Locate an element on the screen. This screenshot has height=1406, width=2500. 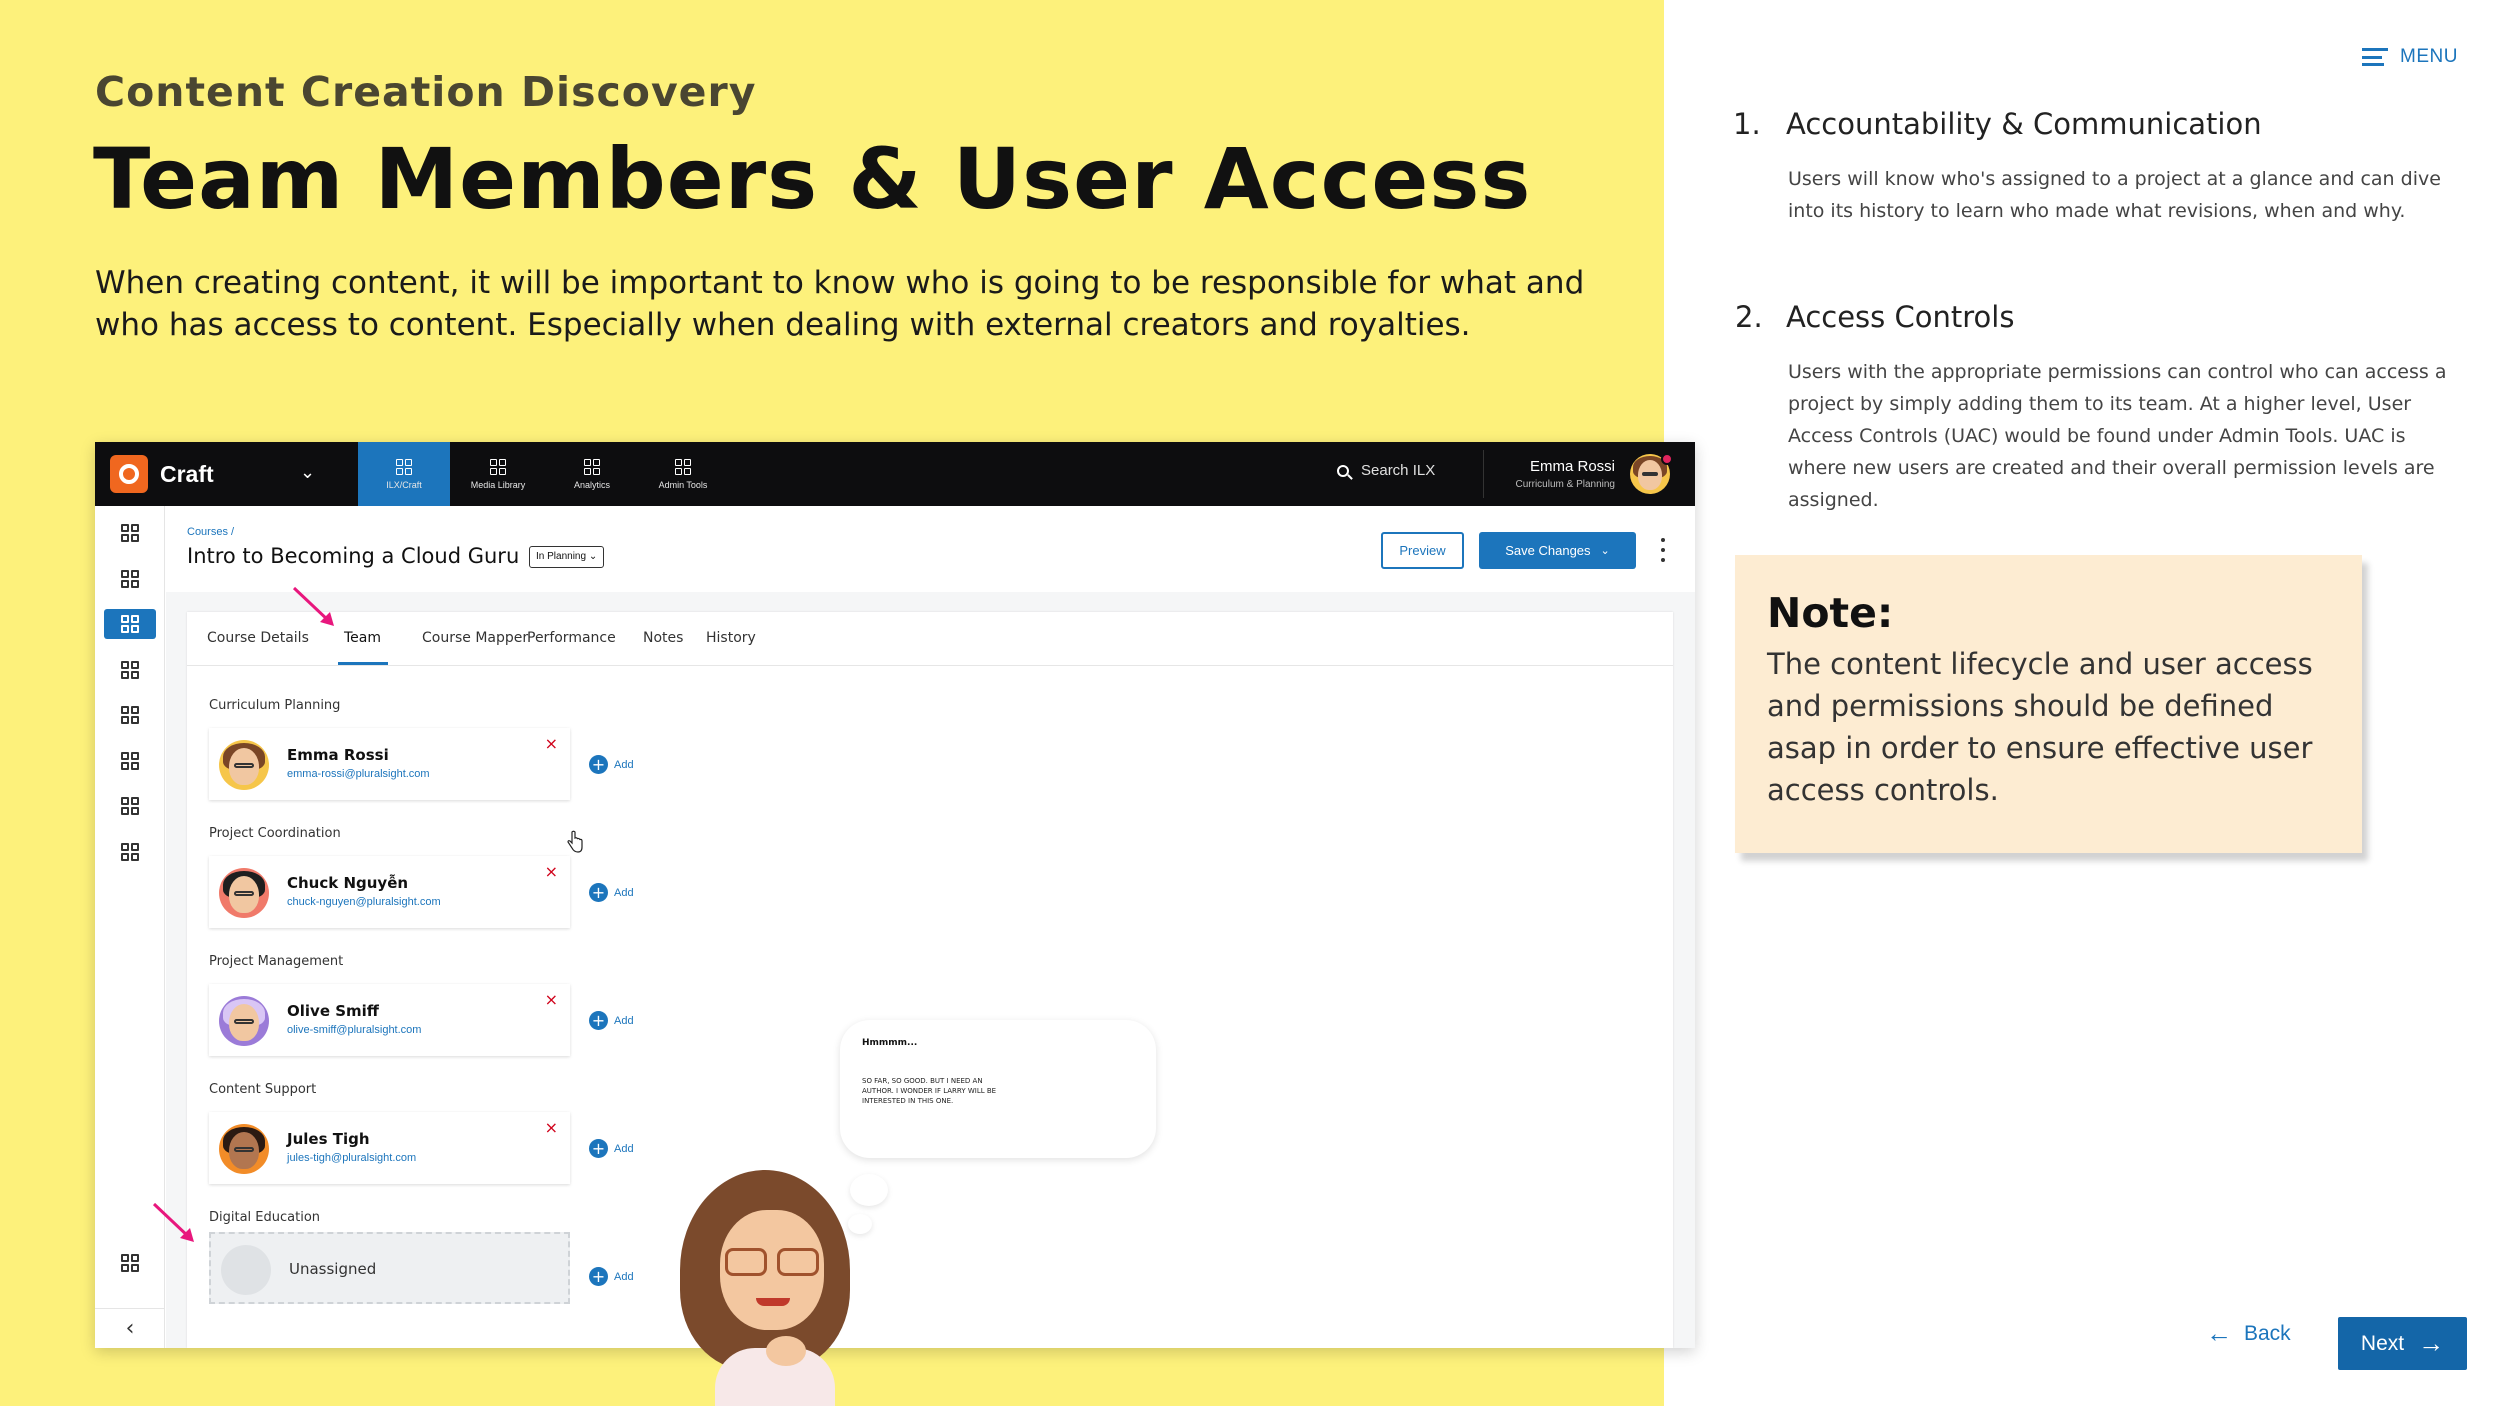
section-label: Digital Education is located at coordinates (265, 1217).